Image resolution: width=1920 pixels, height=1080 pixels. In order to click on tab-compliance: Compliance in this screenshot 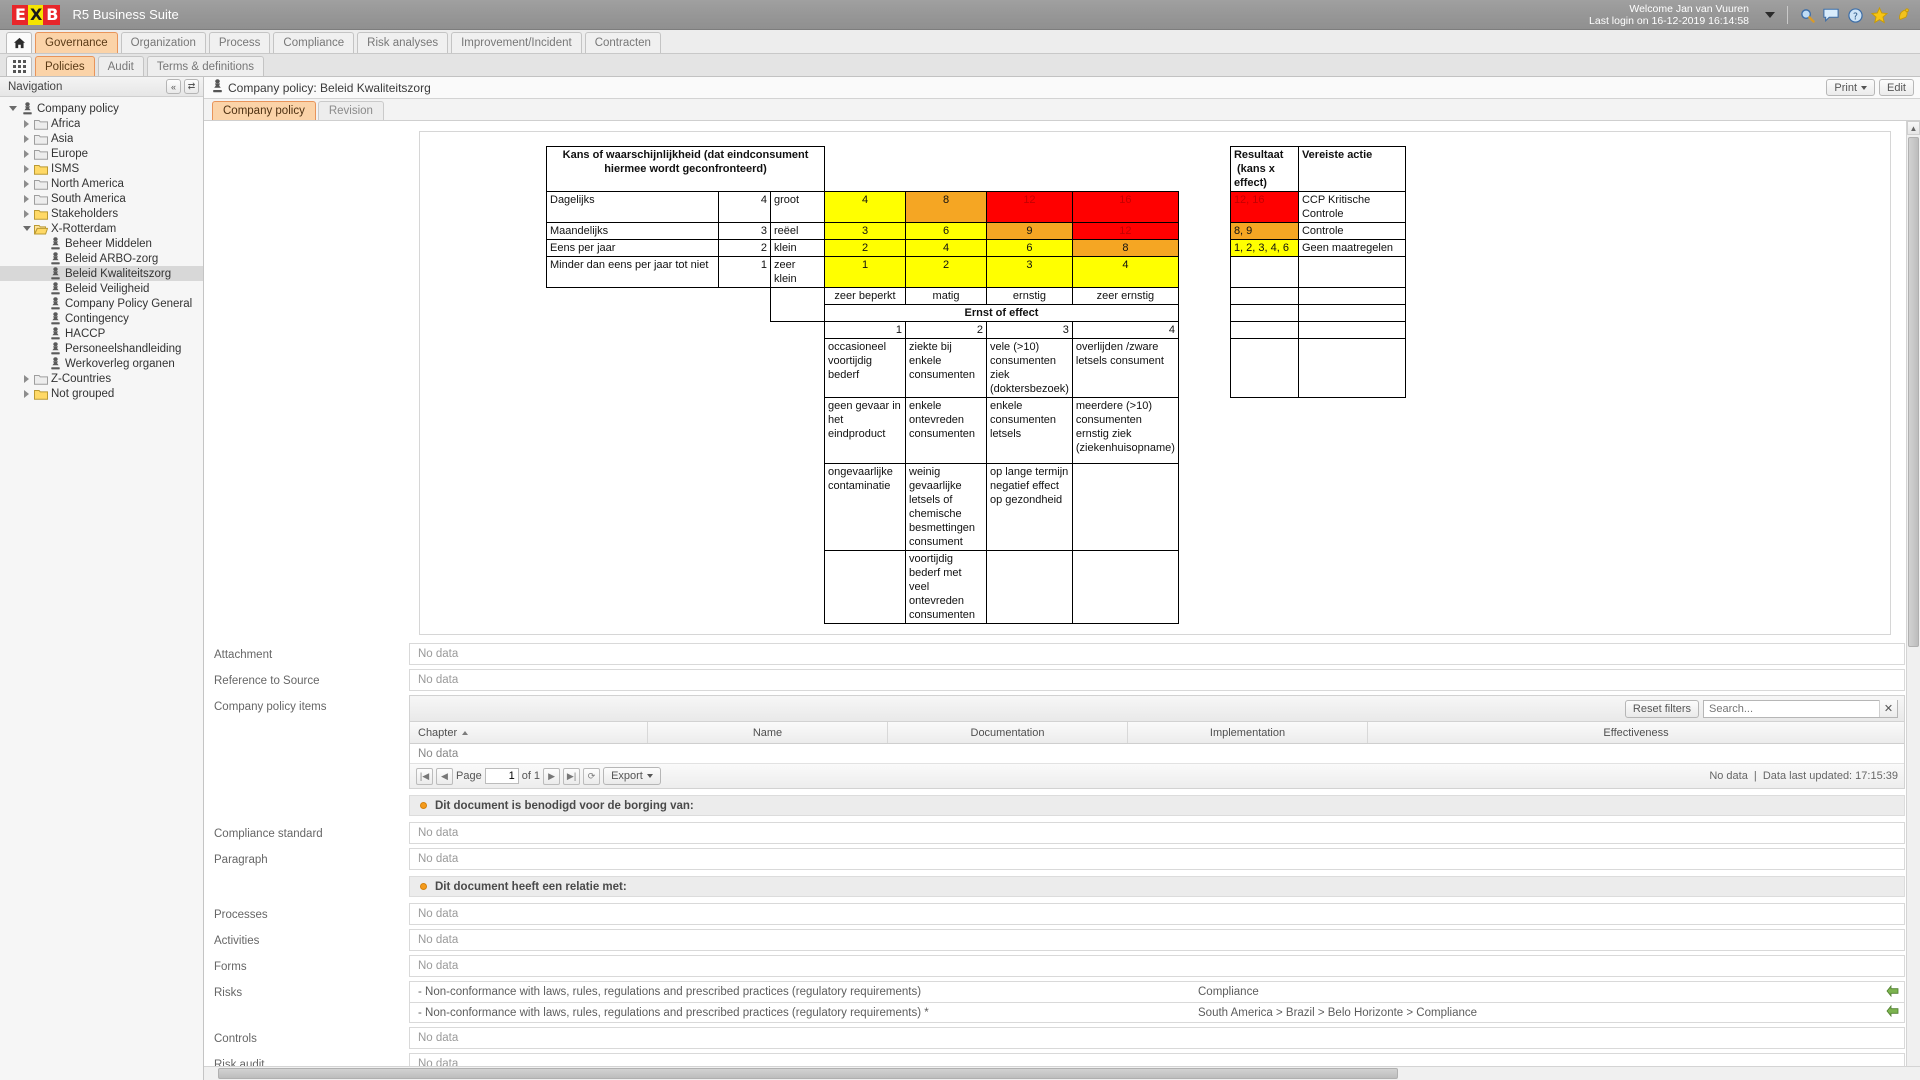, I will do `click(314, 42)`.